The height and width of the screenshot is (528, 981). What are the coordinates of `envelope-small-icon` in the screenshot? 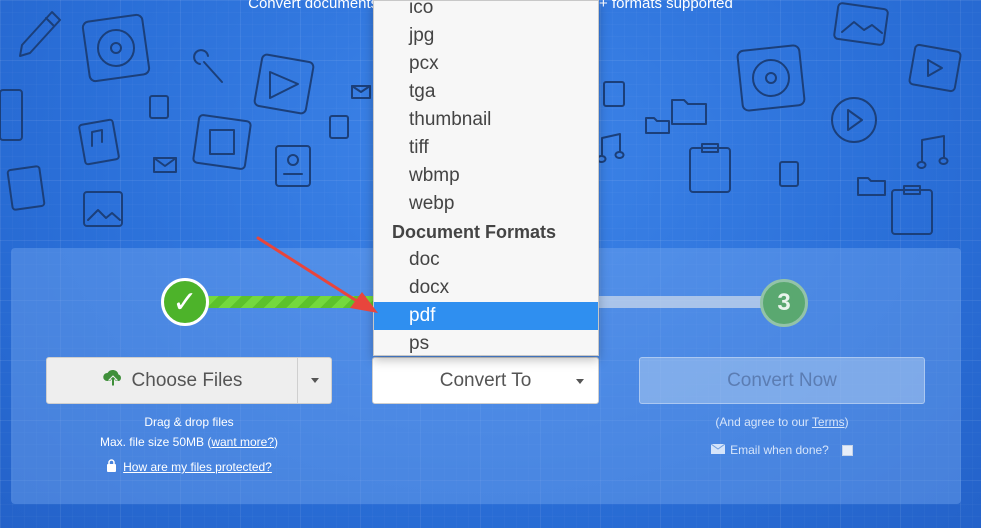 It's located at (361, 92).